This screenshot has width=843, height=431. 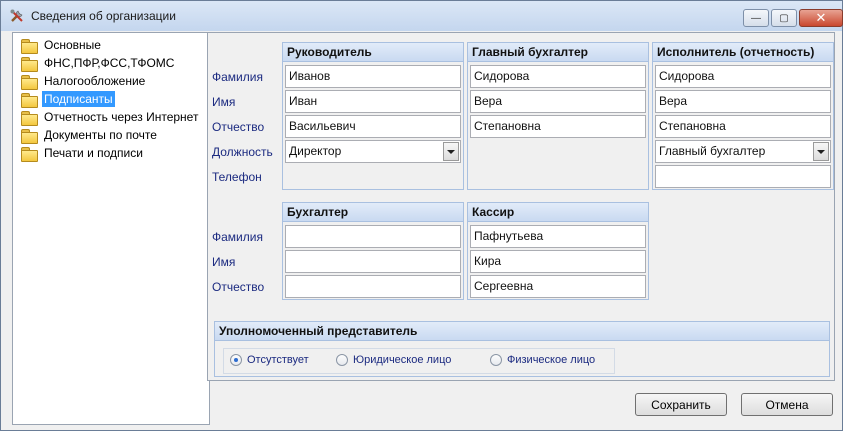 I want to click on cashier-surname-field: Пафнутьева, so click(x=558, y=236).